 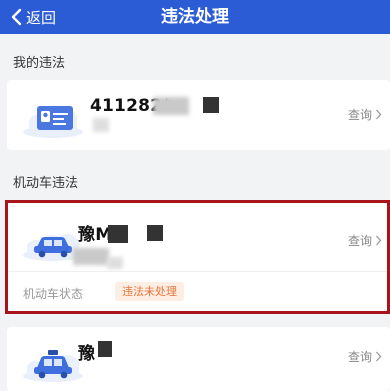 I want to click on back-button: 返回, so click(x=33, y=17).